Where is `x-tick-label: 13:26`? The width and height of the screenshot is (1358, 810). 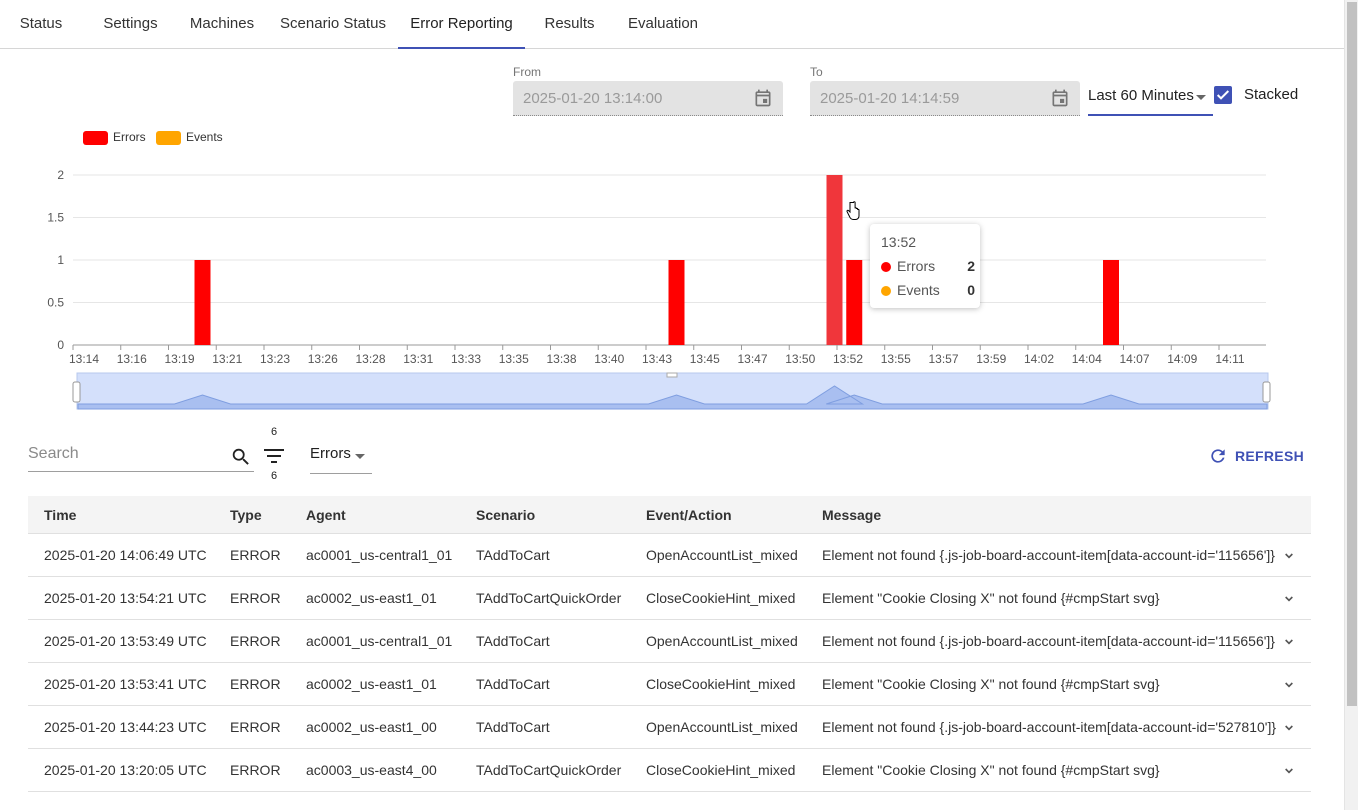 x-tick-label: 13:26 is located at coordinates (323, 359).